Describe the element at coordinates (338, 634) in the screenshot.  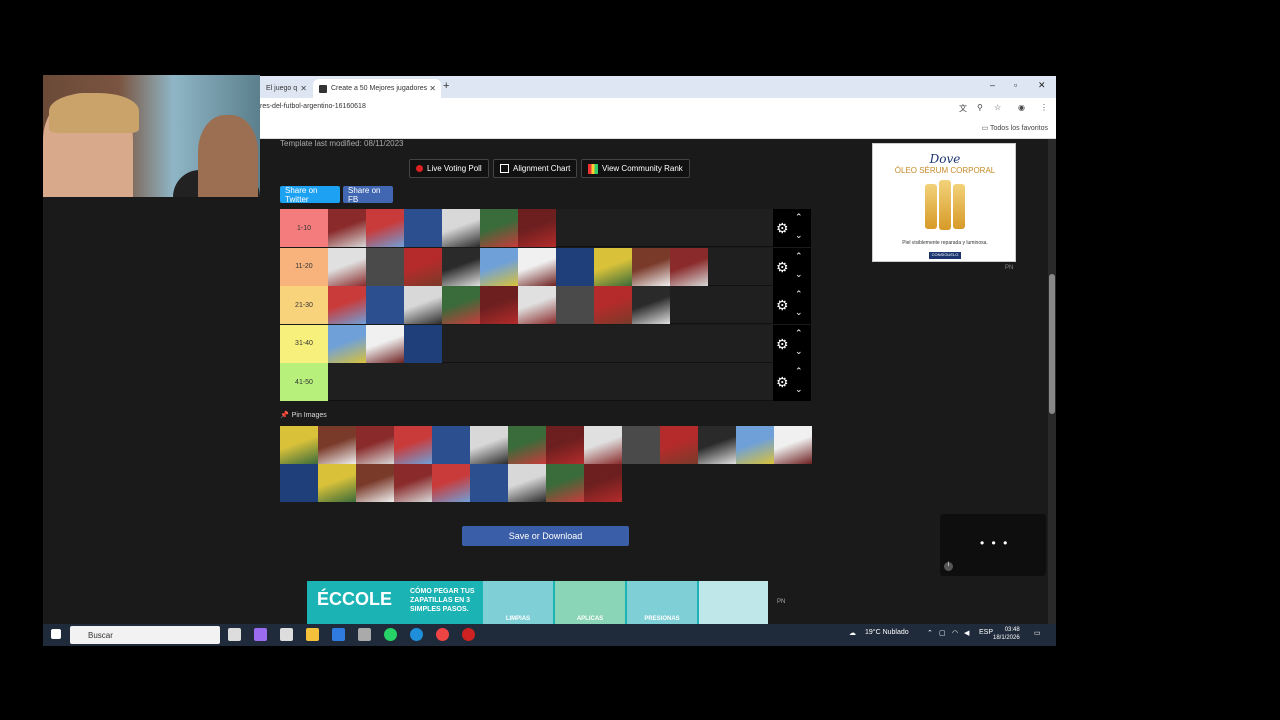
I see `outlook-icon` at that location.